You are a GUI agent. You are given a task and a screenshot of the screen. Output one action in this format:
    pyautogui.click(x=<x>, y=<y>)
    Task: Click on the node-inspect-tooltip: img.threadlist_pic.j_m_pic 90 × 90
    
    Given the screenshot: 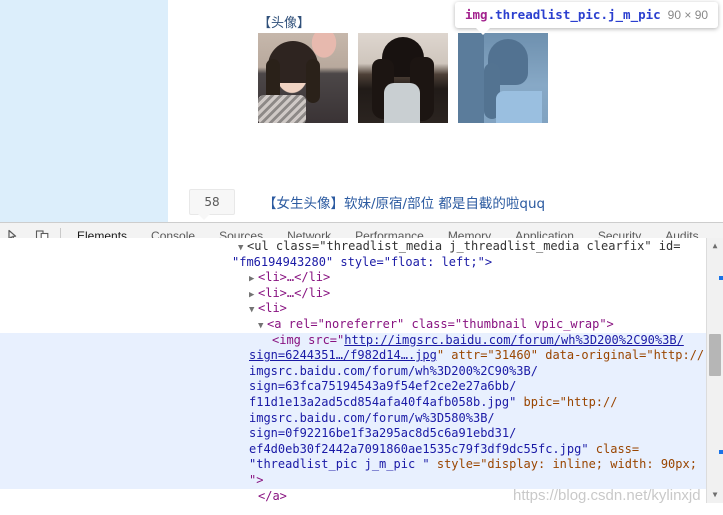 What is the action you would take?
    pyautogui.click(x=587, y=18)
    